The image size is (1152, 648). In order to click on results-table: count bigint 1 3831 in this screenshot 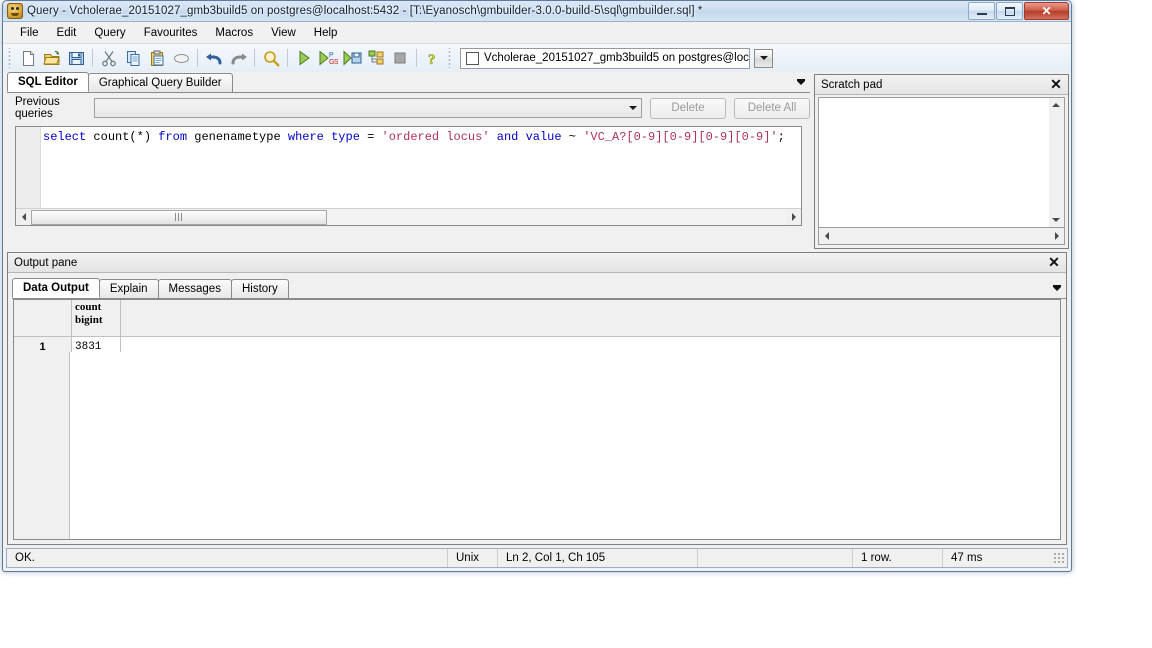, I will do `click(537, 328)`.